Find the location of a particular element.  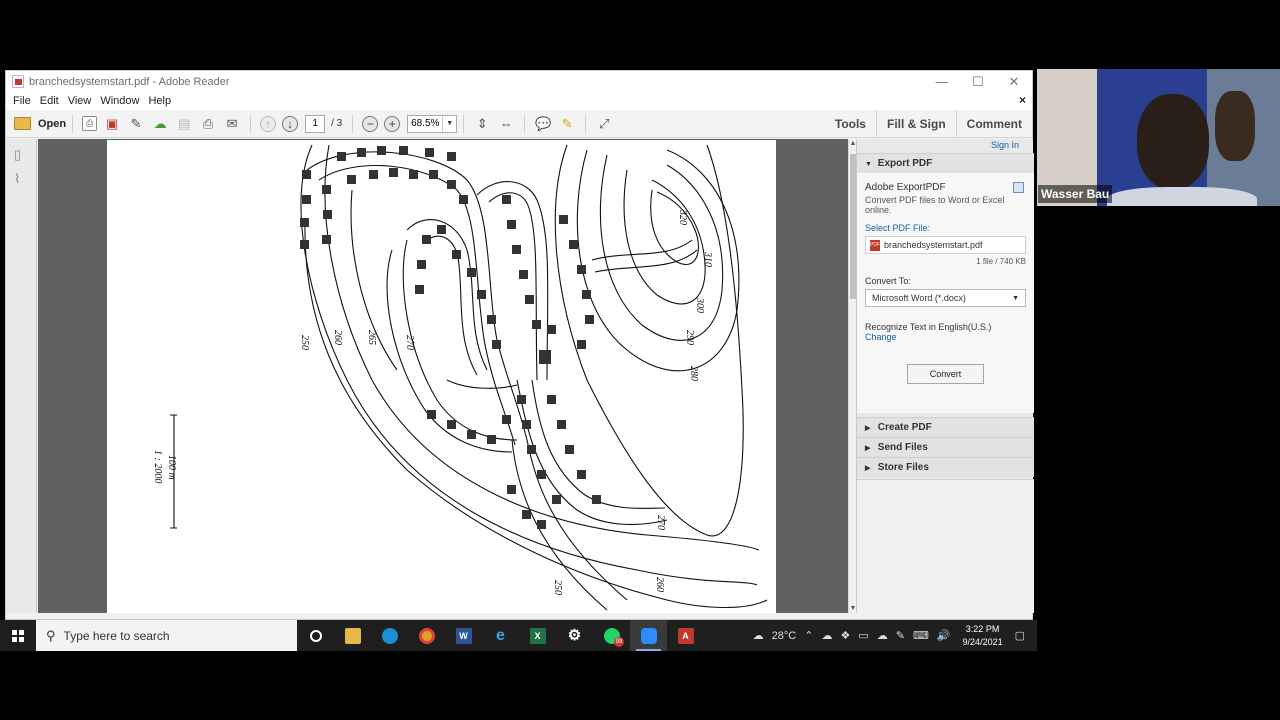

gear-icon: ⚙ is located at coordinates (574, 635).